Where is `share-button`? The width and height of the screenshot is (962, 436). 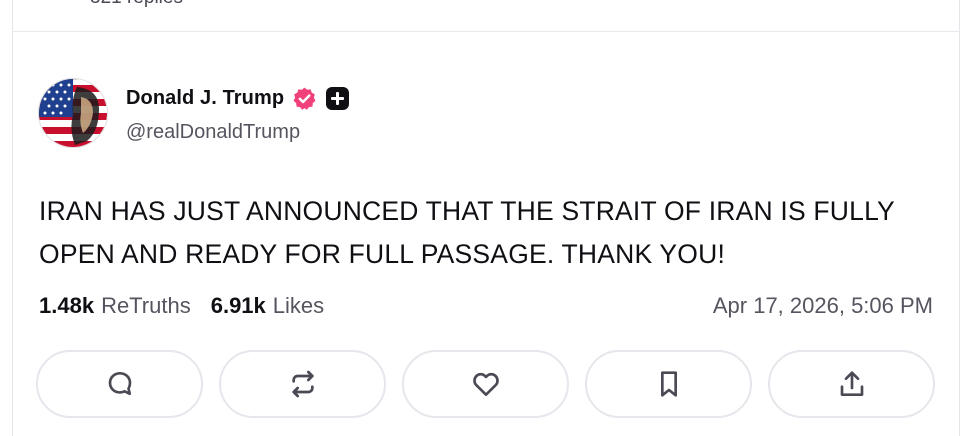
share-button is located at coordinates (851, 384).